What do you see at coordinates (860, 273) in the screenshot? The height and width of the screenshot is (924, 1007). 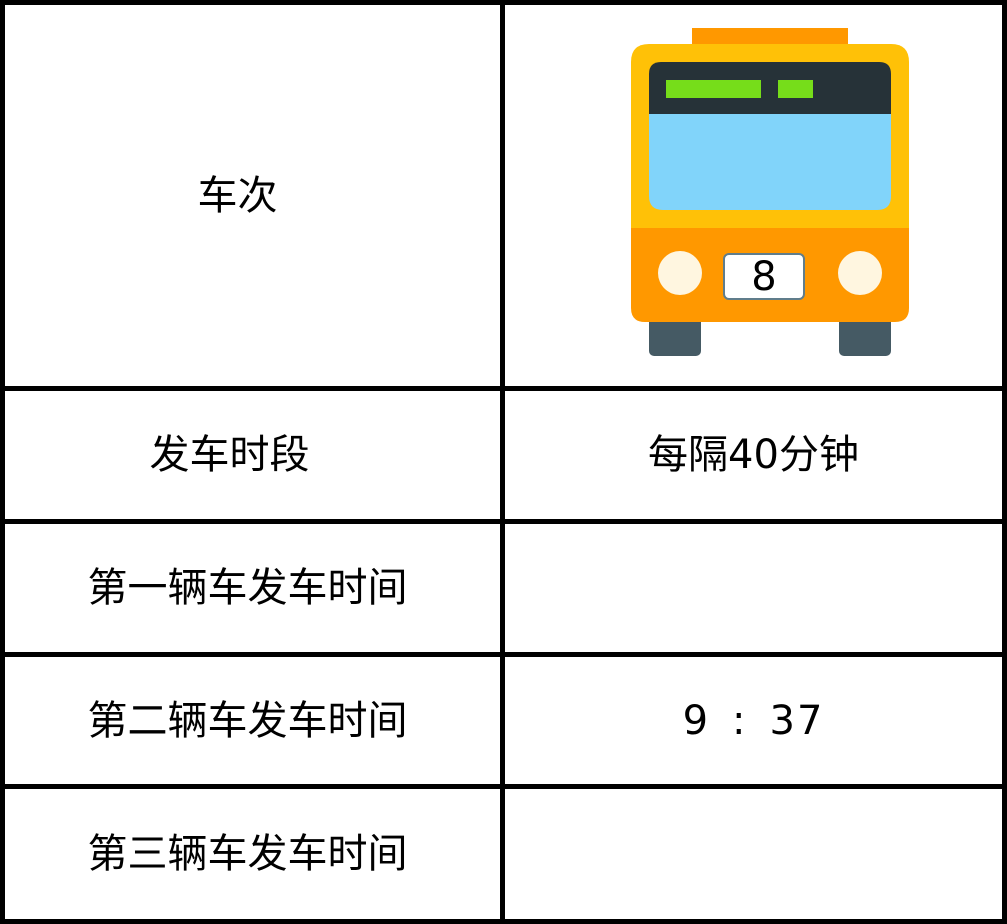 I see `bus-headlight-right` at bounding box center [860, 273].